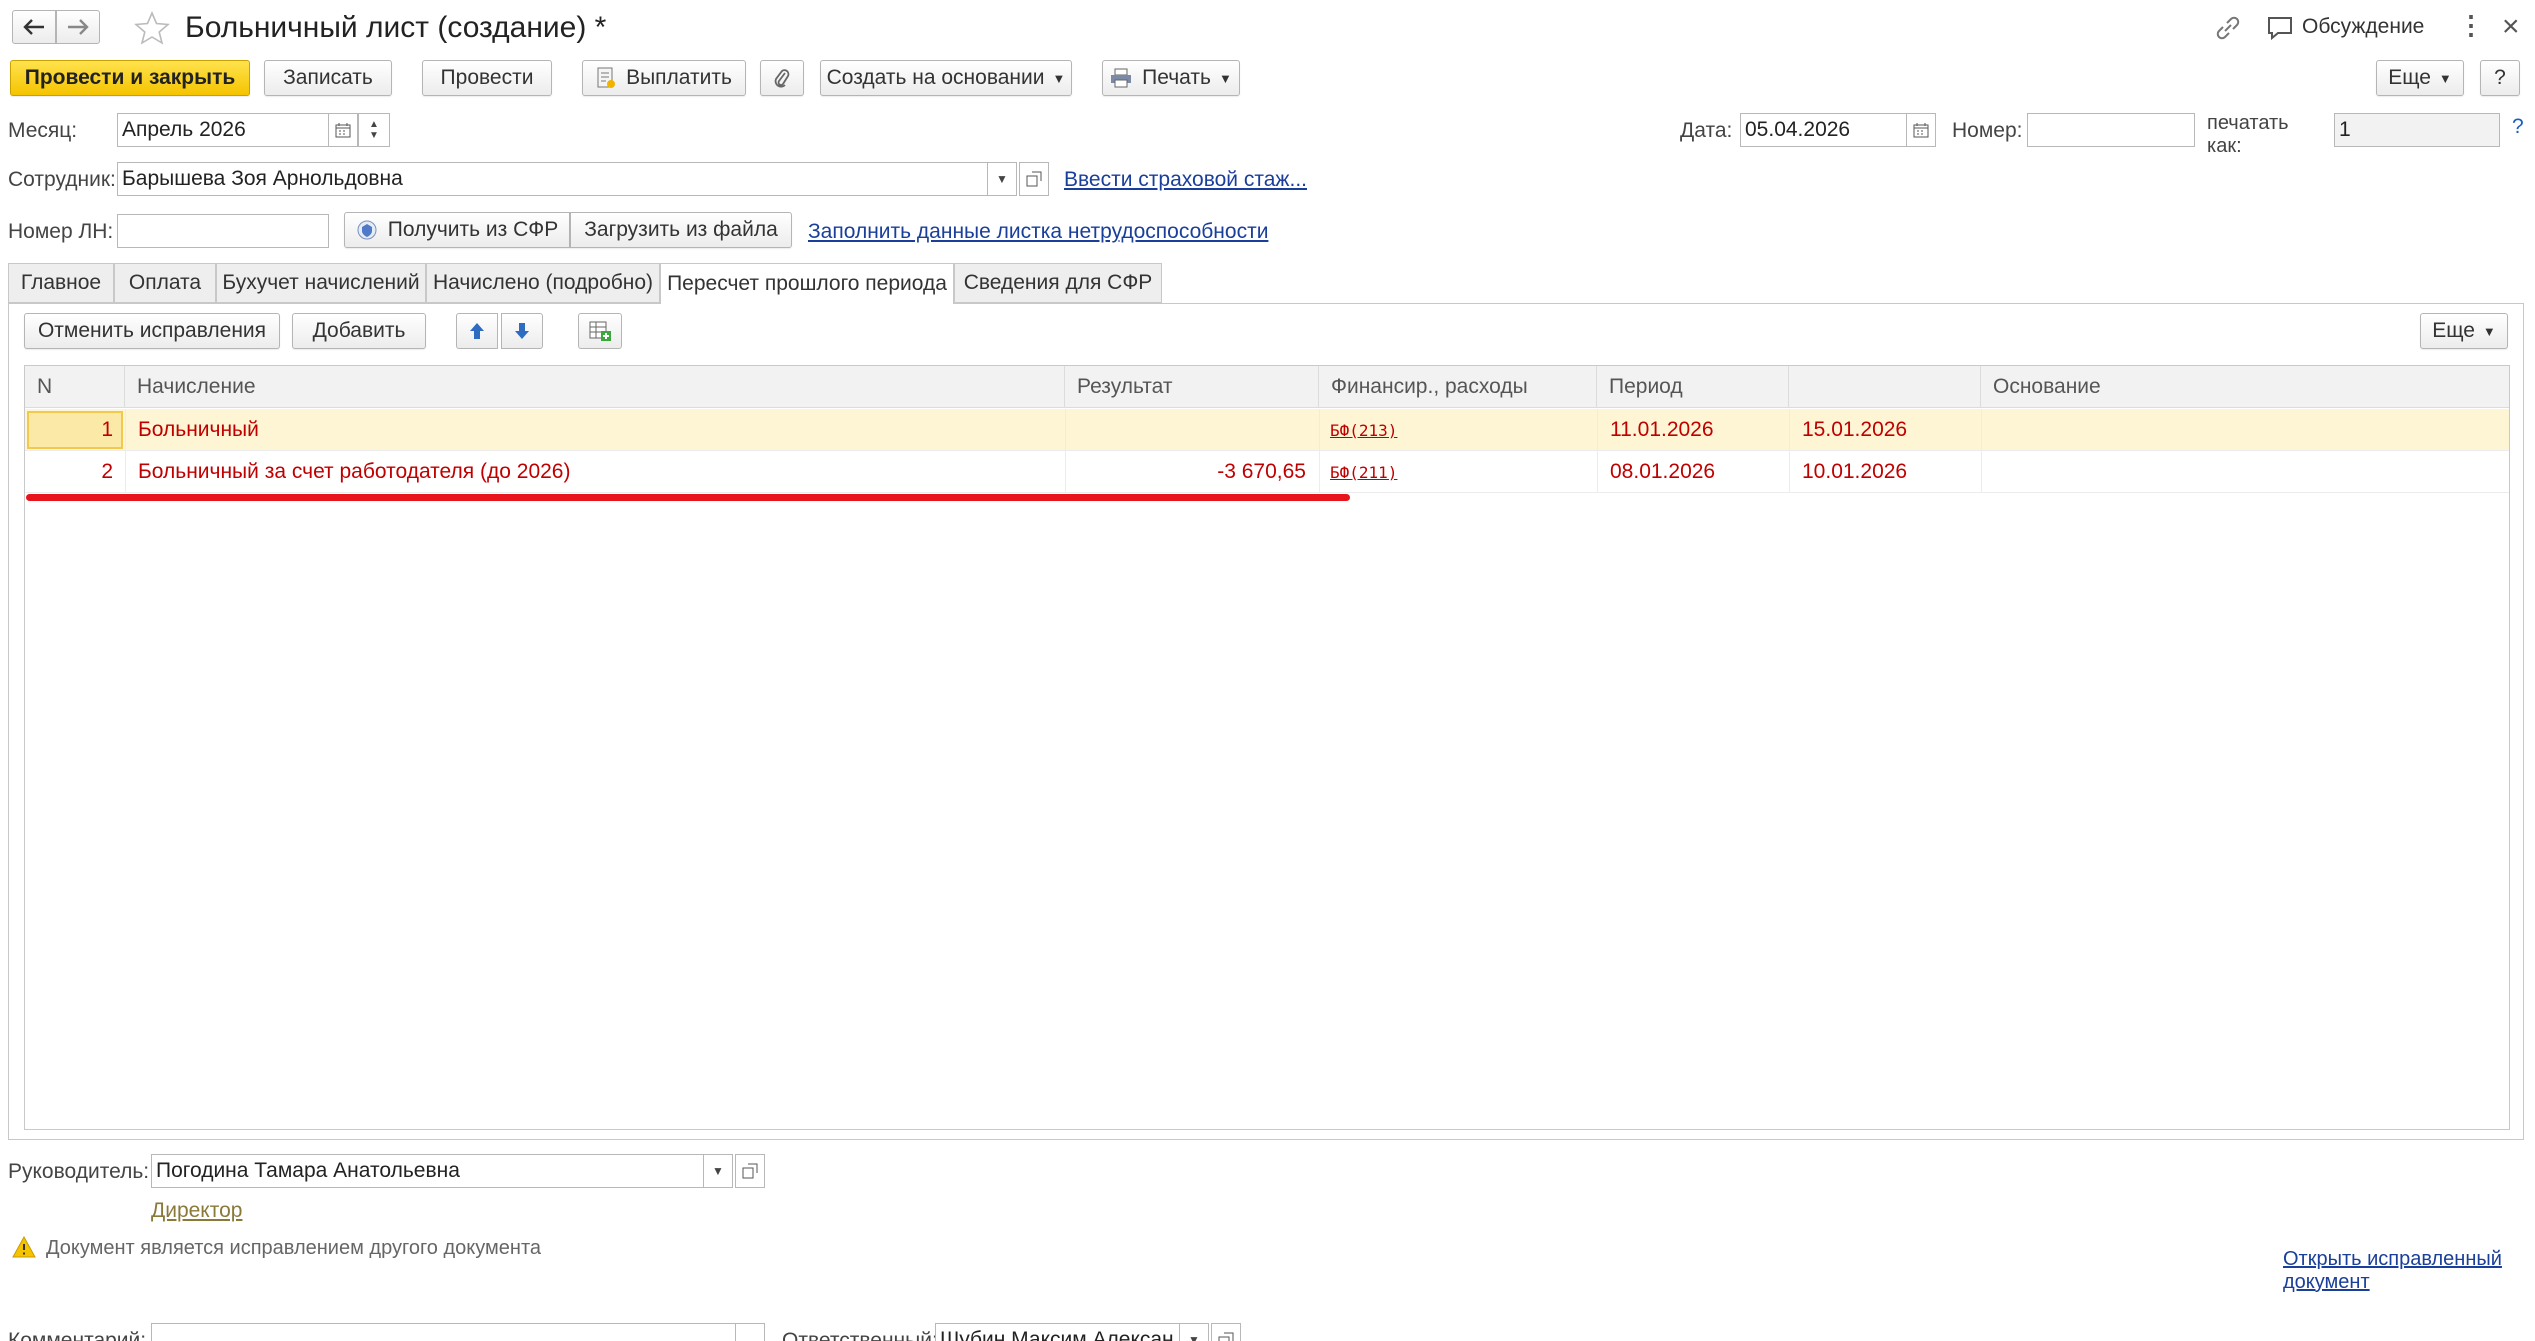  Describe the element at coordinates (1058, 283) in the screenshot. I see `tab-sfr-info: Сведения для СФР` at that location.